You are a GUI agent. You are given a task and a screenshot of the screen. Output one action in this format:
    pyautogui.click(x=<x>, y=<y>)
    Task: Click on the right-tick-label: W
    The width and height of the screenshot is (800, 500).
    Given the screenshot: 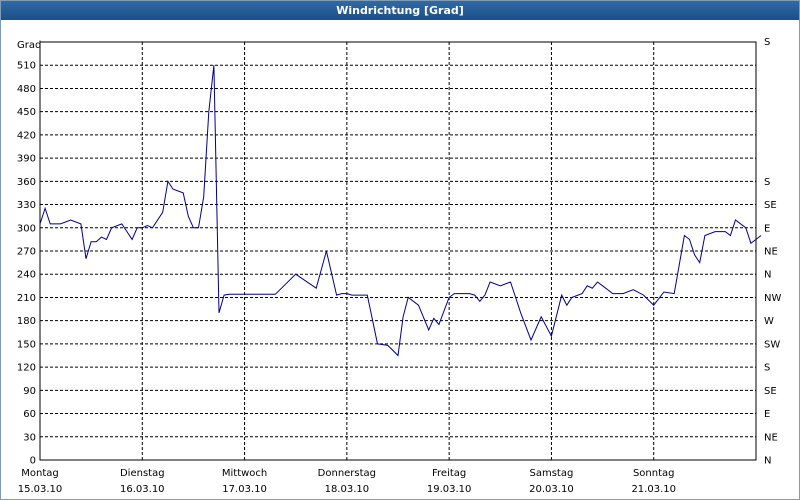 What is the action you would take?
    pyautogui.click(x=769, y=321)
    